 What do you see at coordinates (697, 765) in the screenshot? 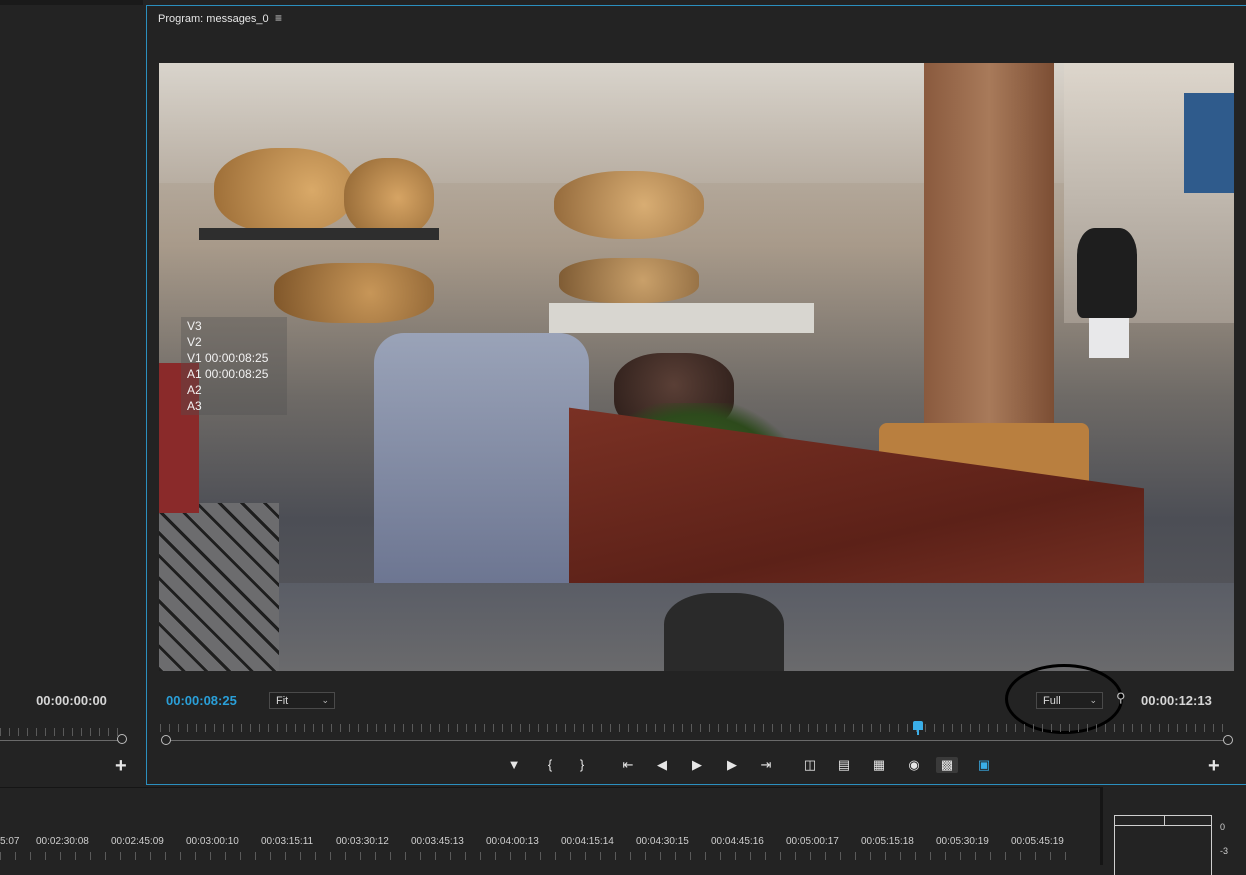
I see `play-icon: ▶` at bounding box center [697, 765].